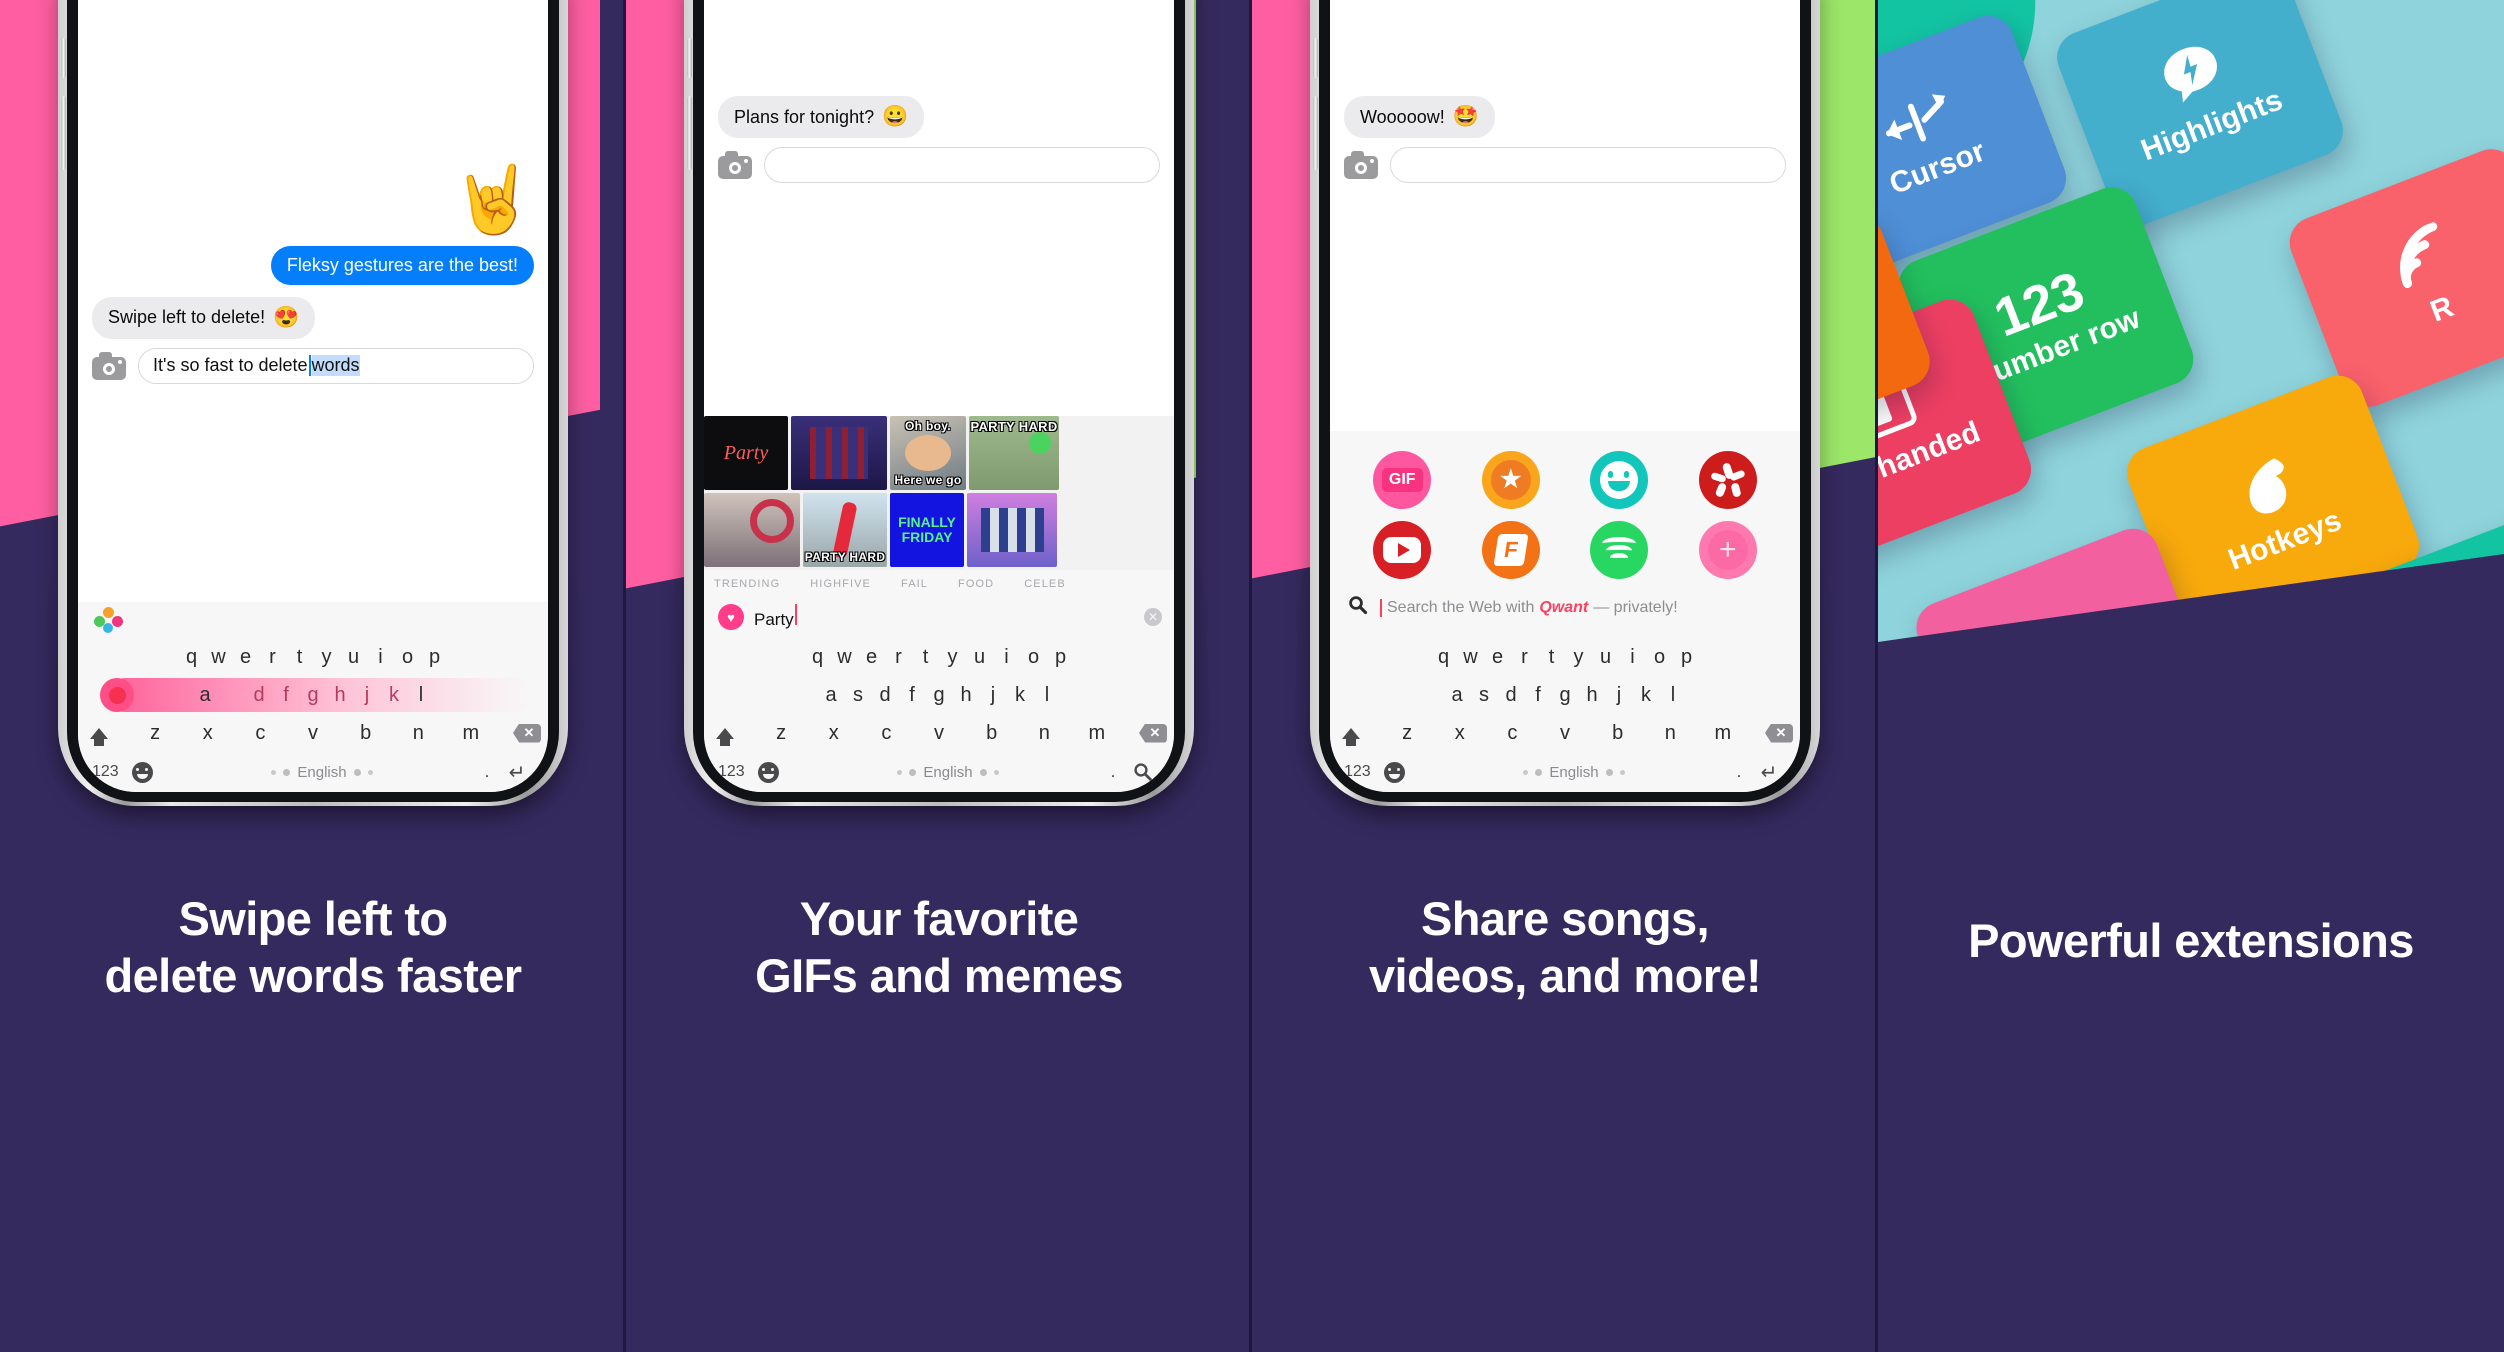 This screenshot has height=1352, width=2504. I want to click on swipe-gesture-knob, so click(117, 695).